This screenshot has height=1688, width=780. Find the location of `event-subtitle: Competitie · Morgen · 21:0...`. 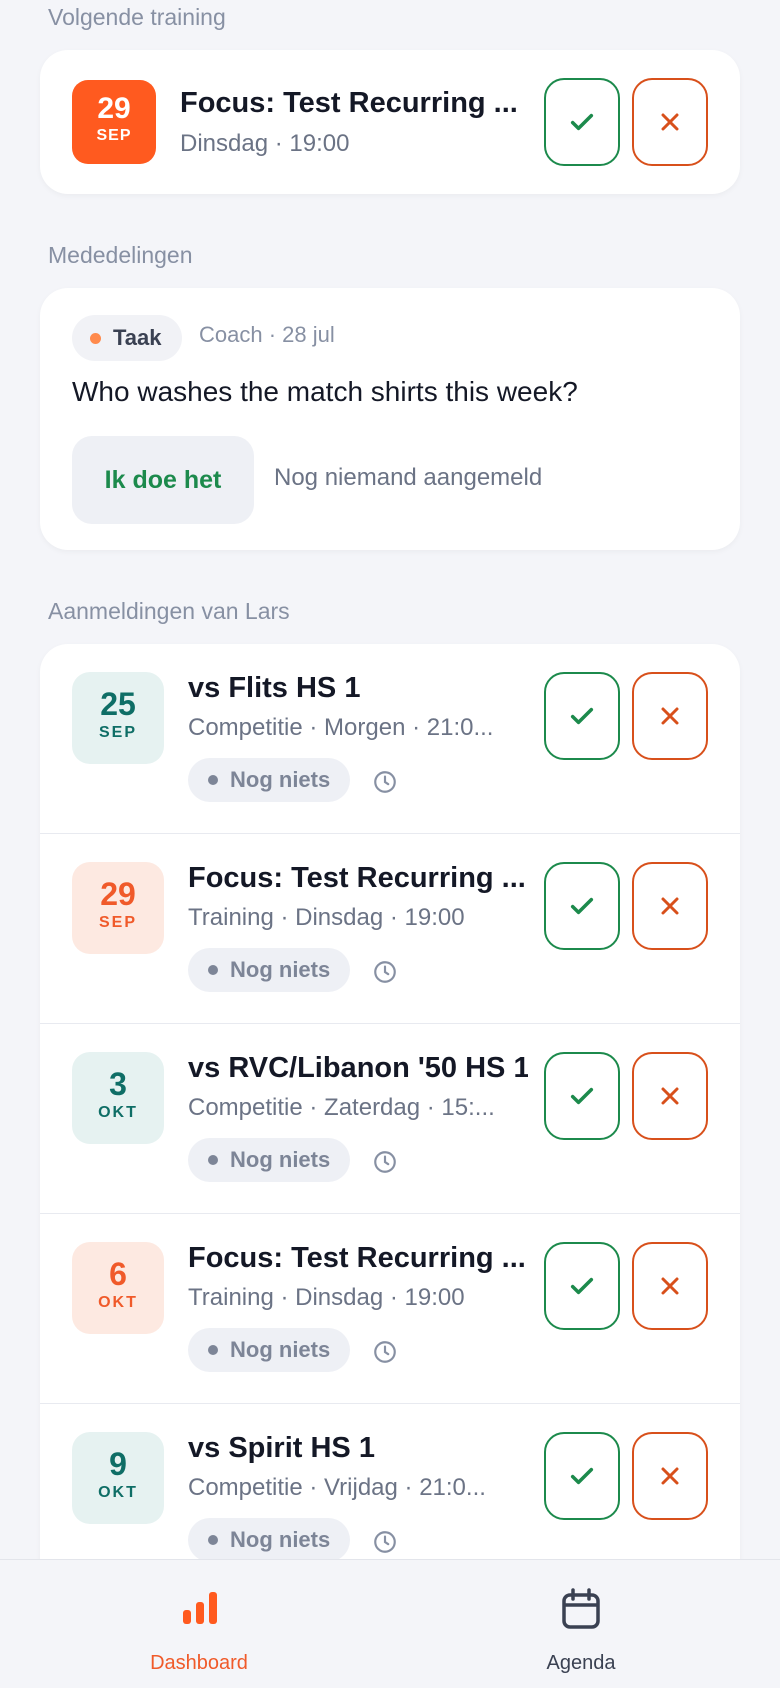

event-subtitle: Competitie · Morgen · 21:0... is located at coordinates (341, 727).